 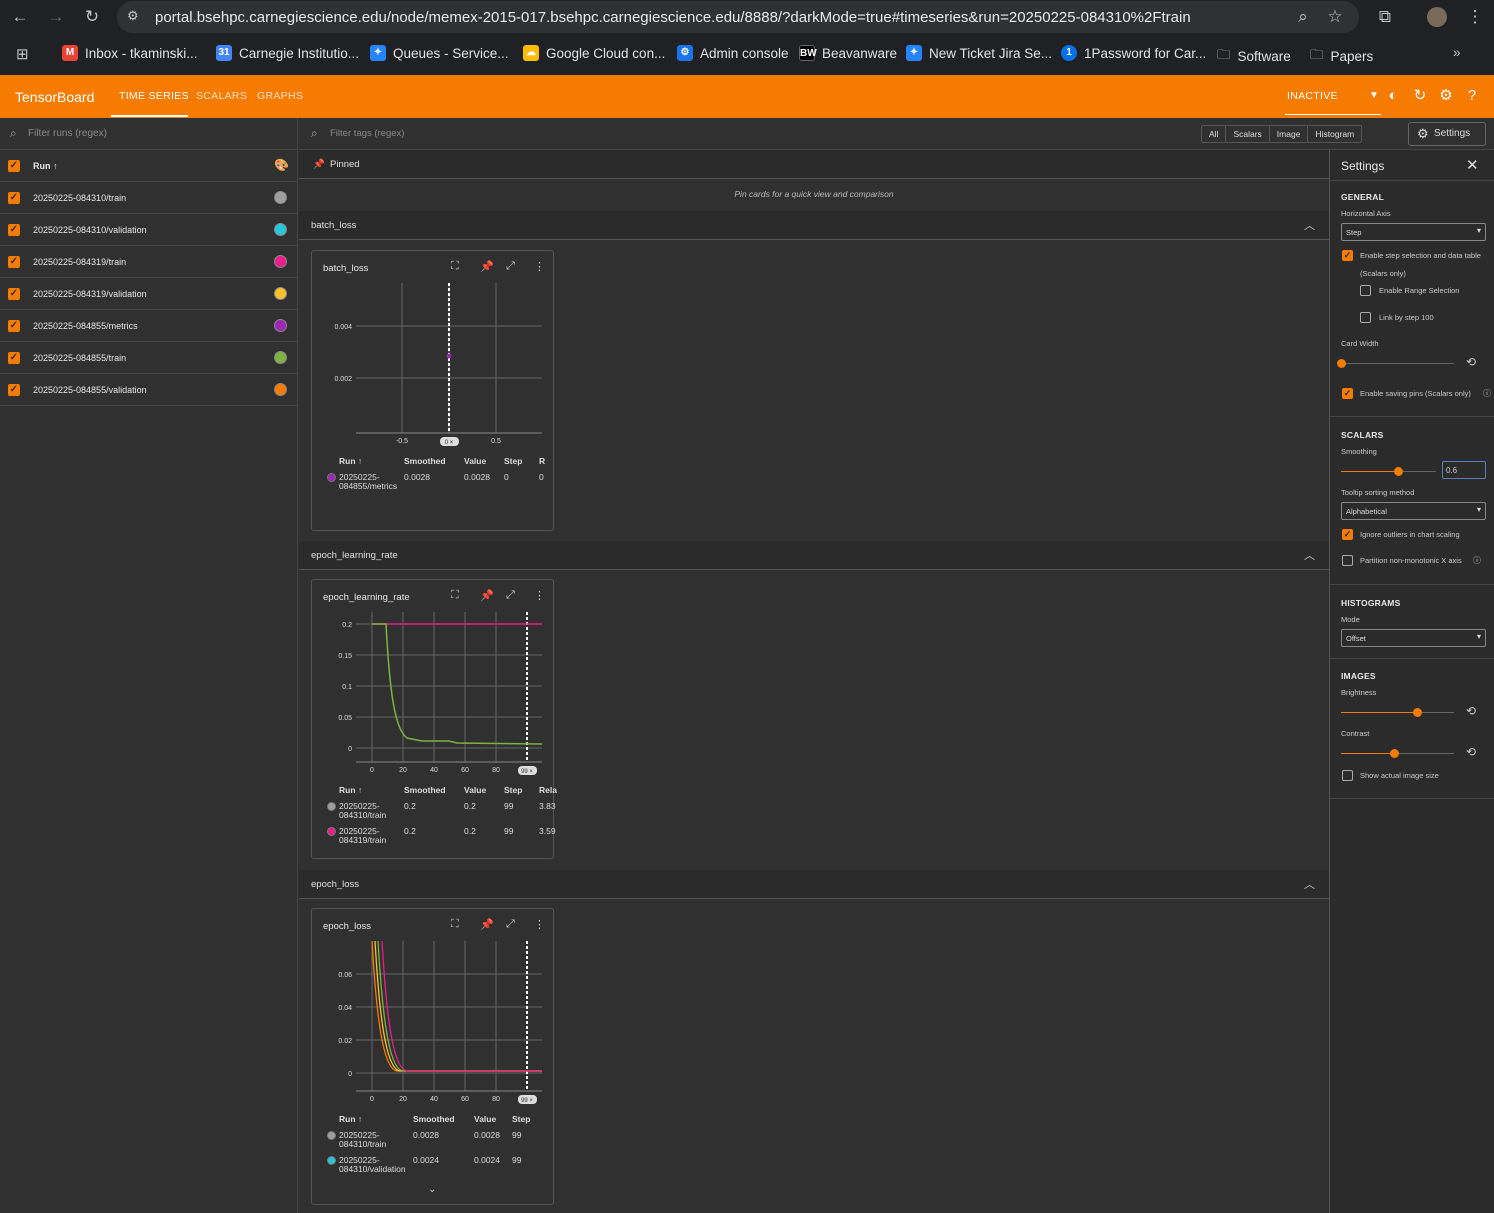 I want to click on help-icon: ?, so click(x=1472, y=96).